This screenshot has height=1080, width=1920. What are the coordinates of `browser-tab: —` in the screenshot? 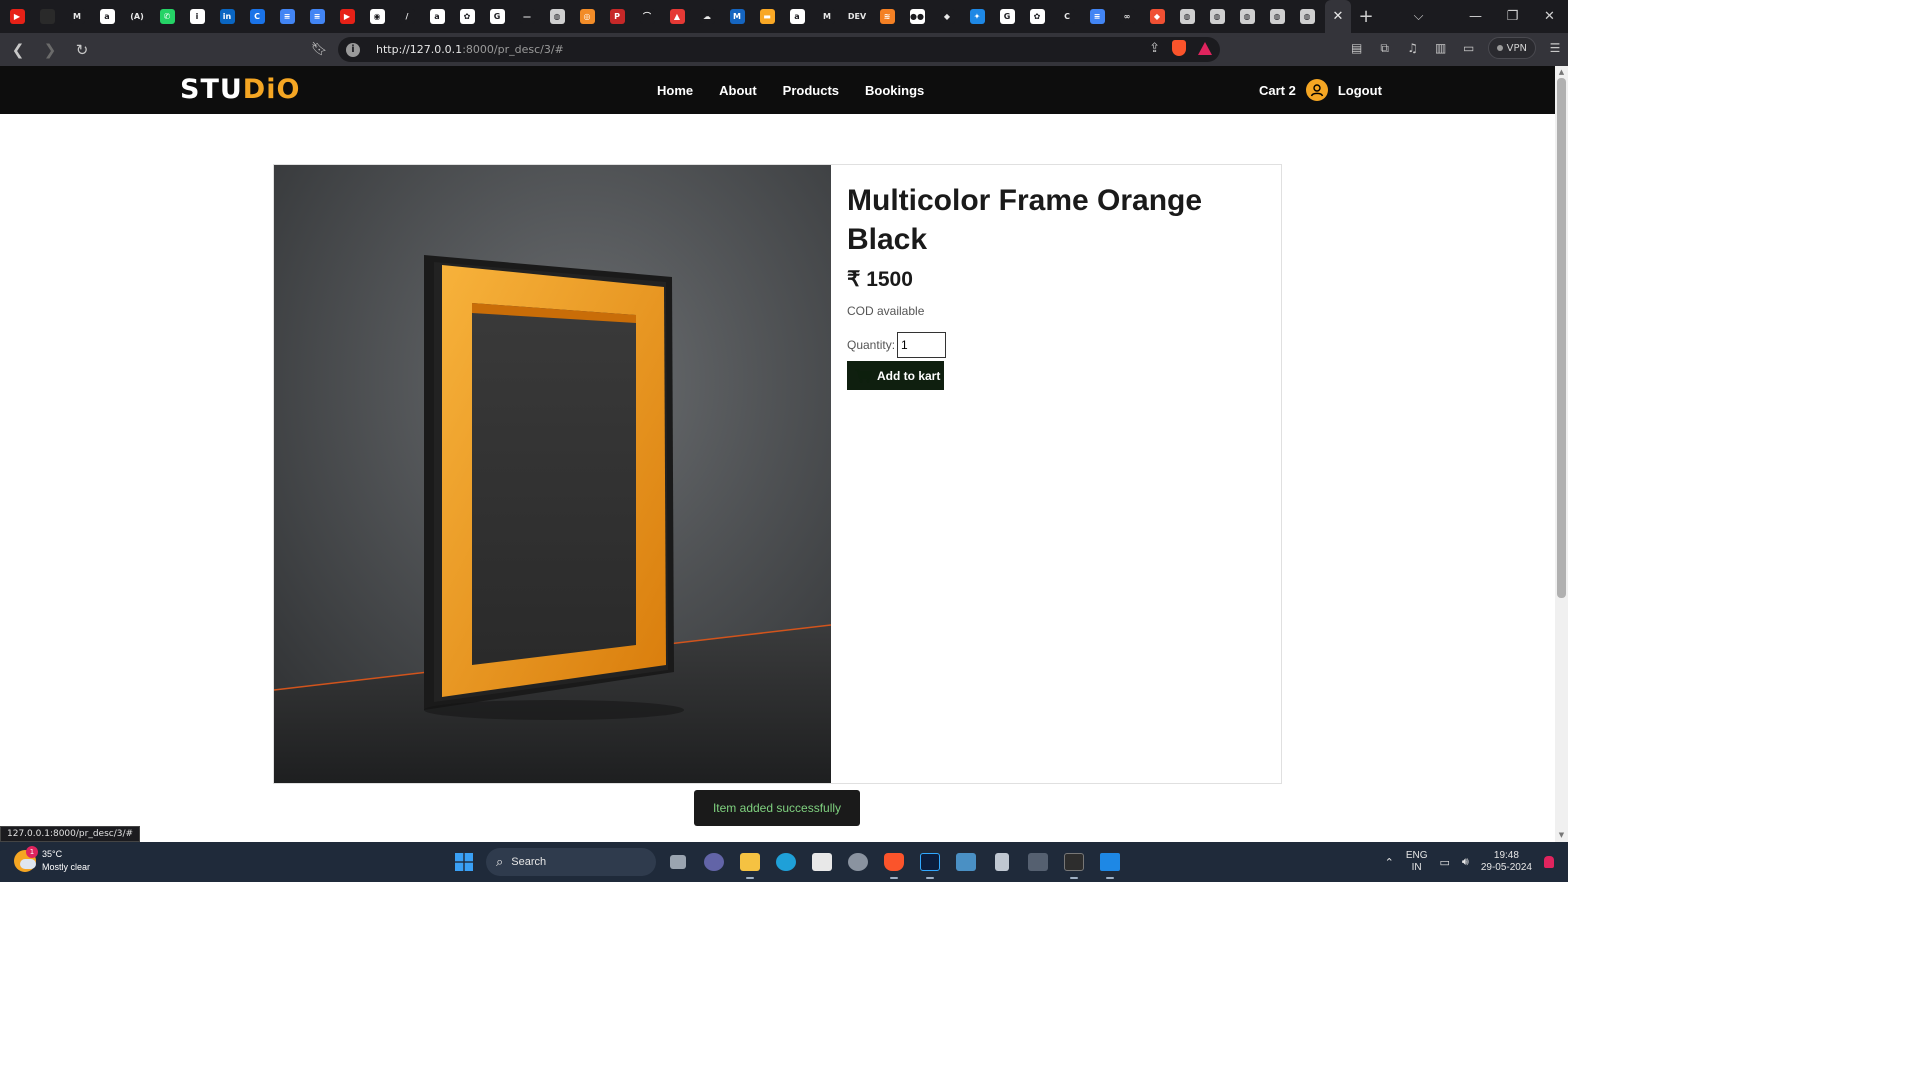 It's located at (527, 16).